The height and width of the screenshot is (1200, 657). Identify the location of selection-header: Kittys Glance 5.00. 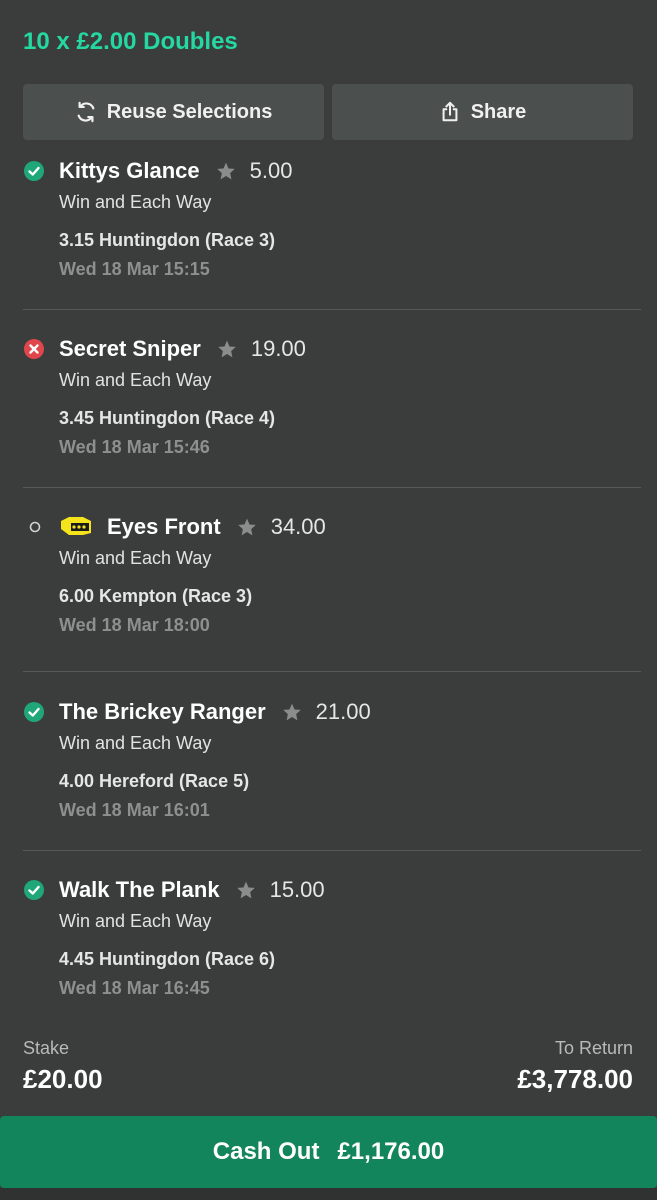
(175, 171).